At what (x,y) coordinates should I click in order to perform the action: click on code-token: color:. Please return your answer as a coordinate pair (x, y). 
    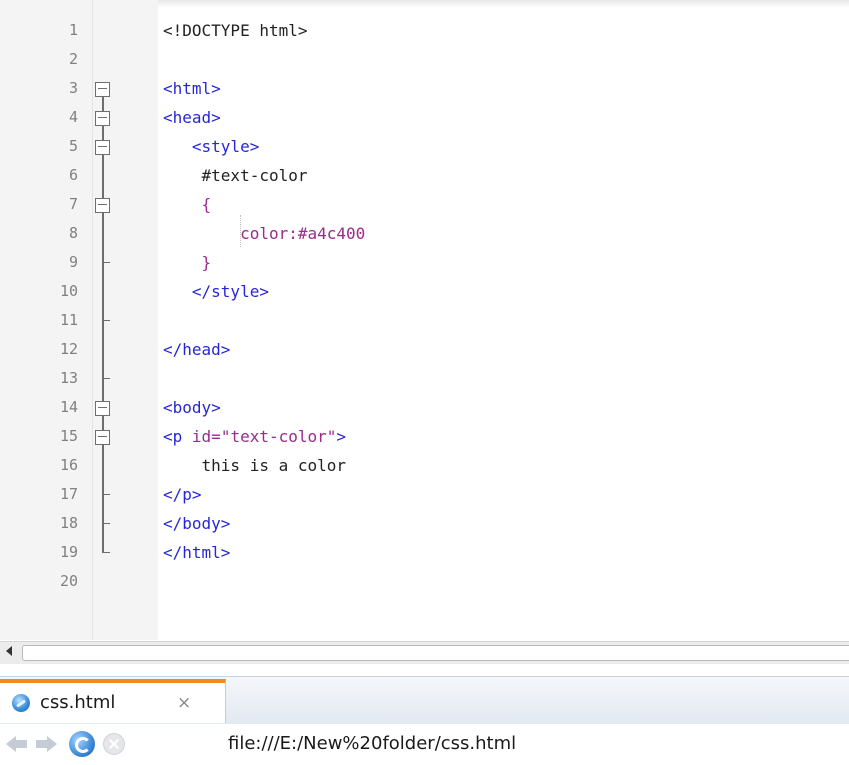
    Looking at the image, I should click on (230, 233).